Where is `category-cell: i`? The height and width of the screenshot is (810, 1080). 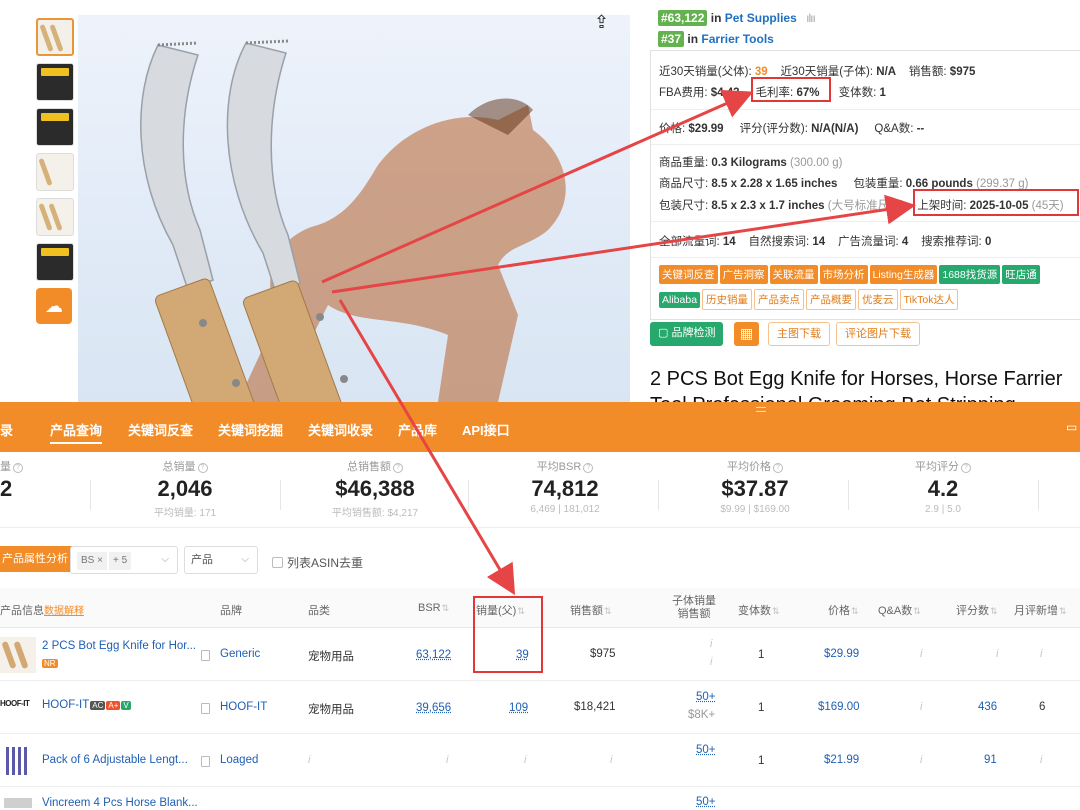 category-cell: i is located at coordinates (309, 760).